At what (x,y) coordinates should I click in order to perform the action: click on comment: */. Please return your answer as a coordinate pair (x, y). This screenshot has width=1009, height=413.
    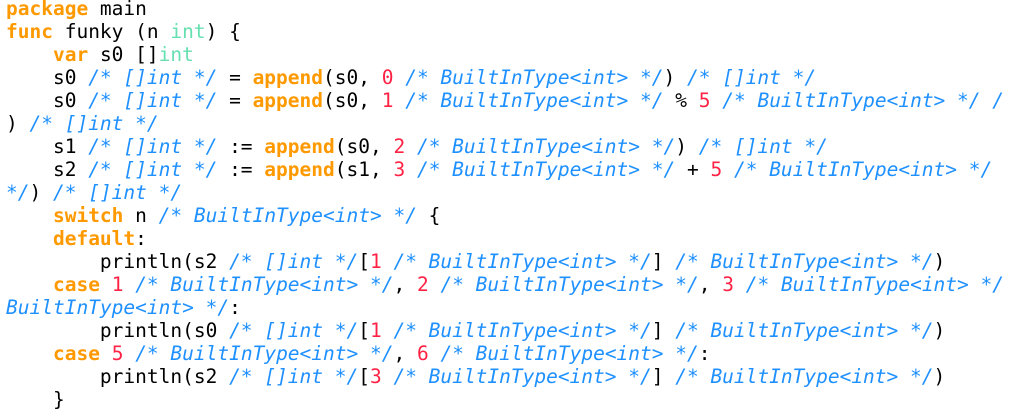
    Looking at the image, I should click on (18, 192).